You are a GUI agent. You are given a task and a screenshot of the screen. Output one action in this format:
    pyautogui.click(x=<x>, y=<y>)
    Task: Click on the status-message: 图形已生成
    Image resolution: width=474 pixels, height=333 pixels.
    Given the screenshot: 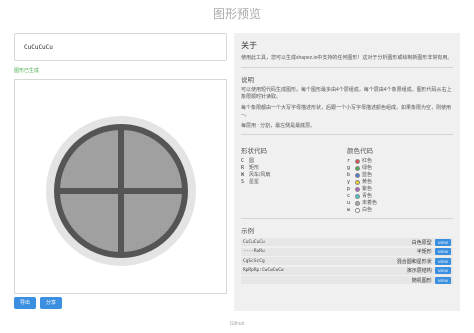 What is the action you would take?
    pyautogui.click(x=27, y=71)
    